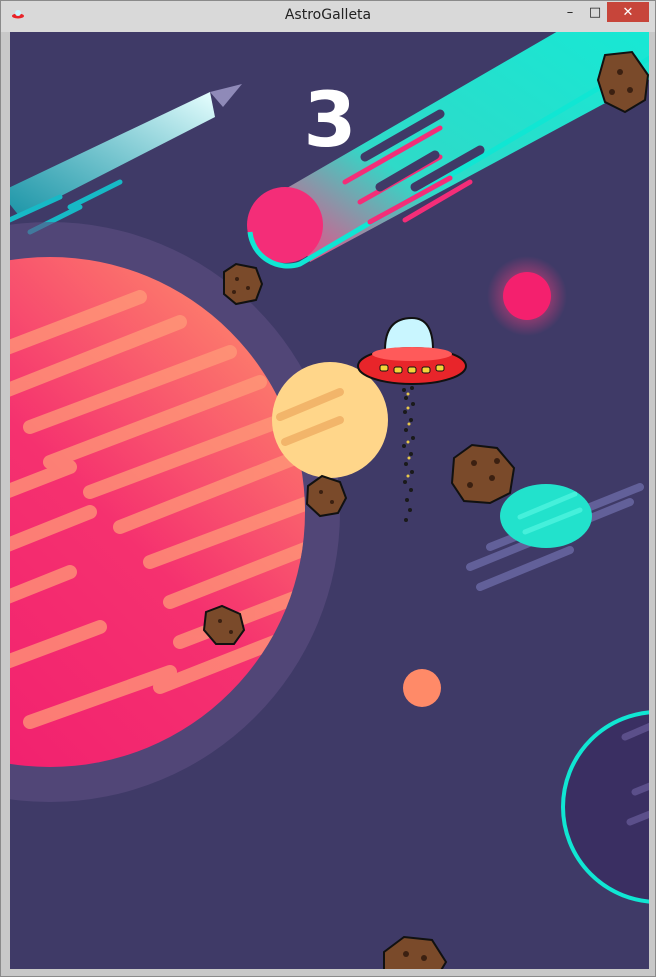 Image resolution: width=656 pixels, height=977 pixels. Describe the element at coordinates (126, 159) in the screenshot. I see `small-comet` at that location.